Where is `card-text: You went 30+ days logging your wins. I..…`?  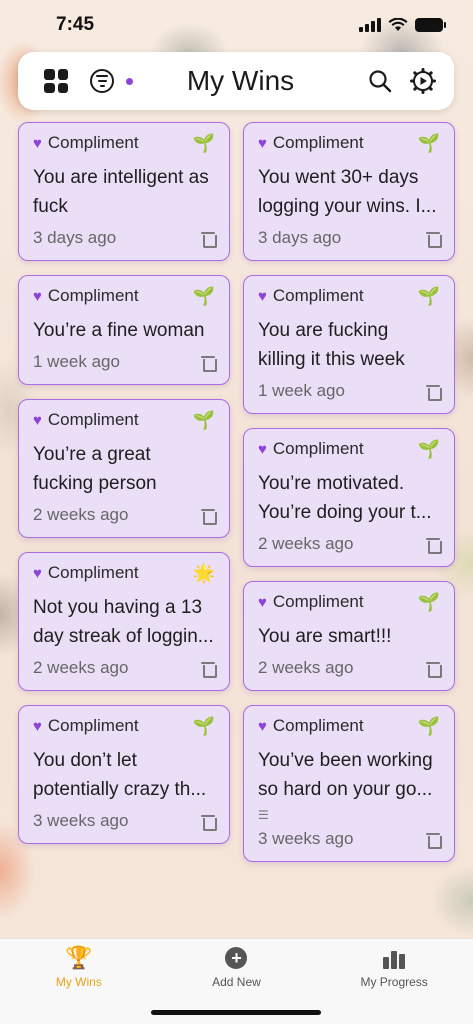
card-text: You went 30+ days logging your wins. I..… is located at coordinates (347, 192).